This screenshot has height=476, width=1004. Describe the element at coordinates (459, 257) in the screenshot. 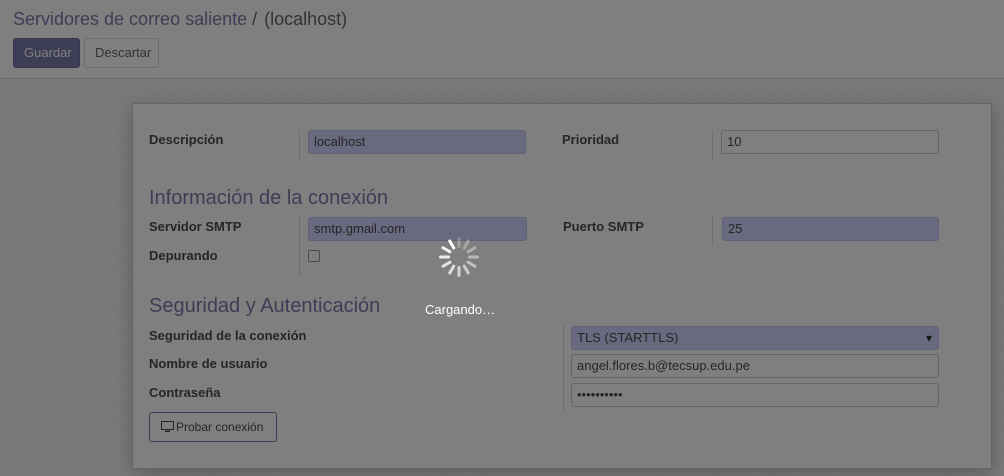

I see `loading-spinner-icon` at that location.